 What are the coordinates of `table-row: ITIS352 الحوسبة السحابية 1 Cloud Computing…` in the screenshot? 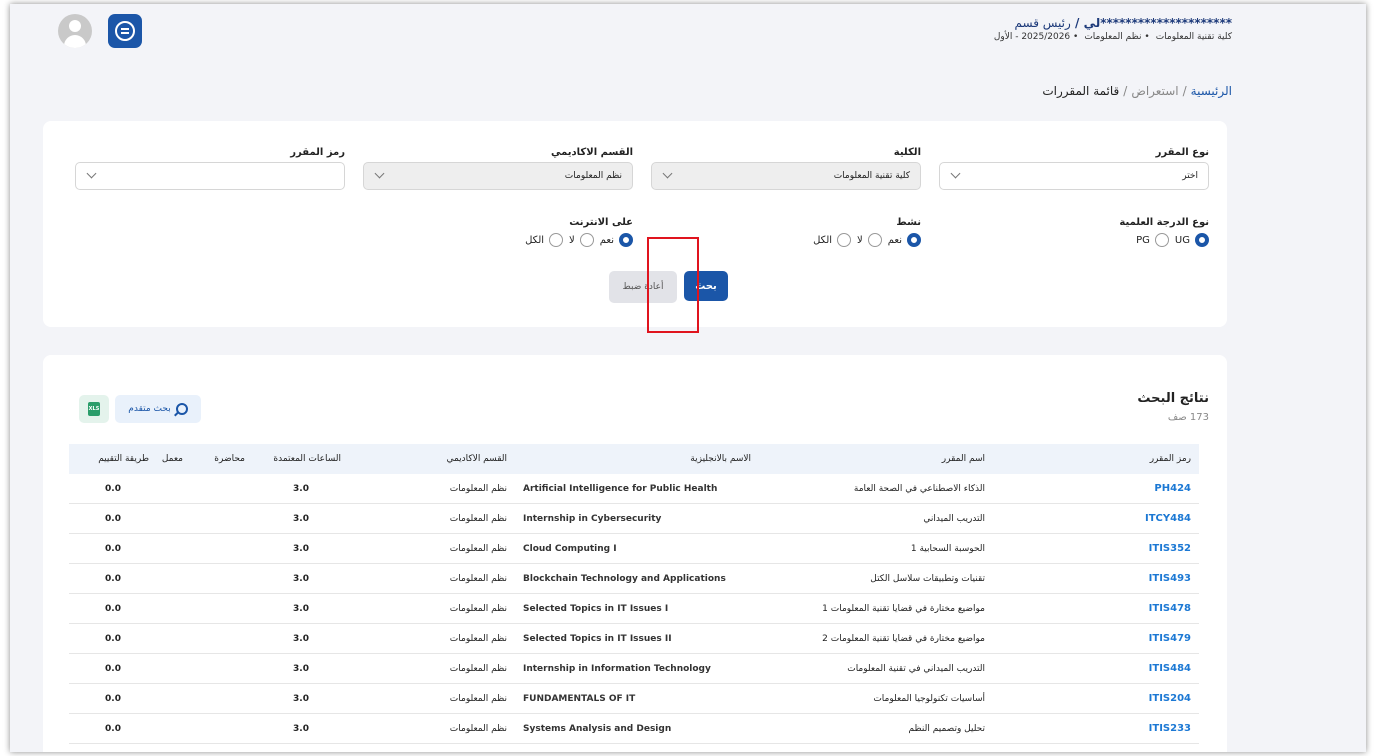 It's located at (634, 548).